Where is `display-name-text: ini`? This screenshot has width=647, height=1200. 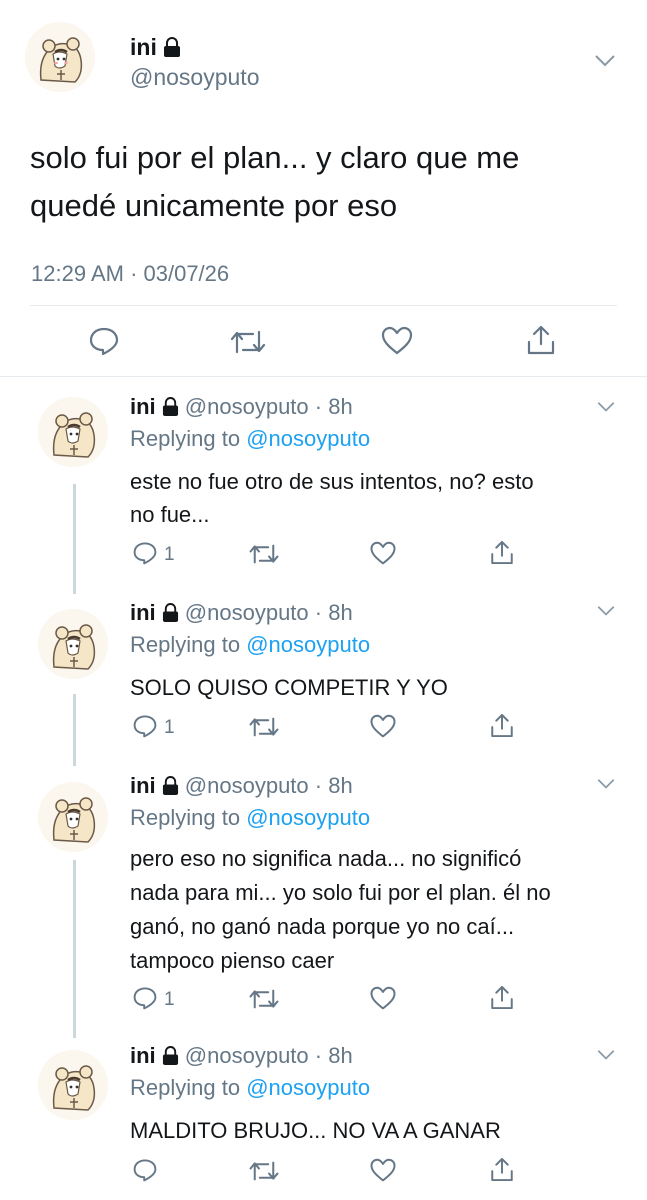 display-name-text: ini is located at coordinates (143, 47).